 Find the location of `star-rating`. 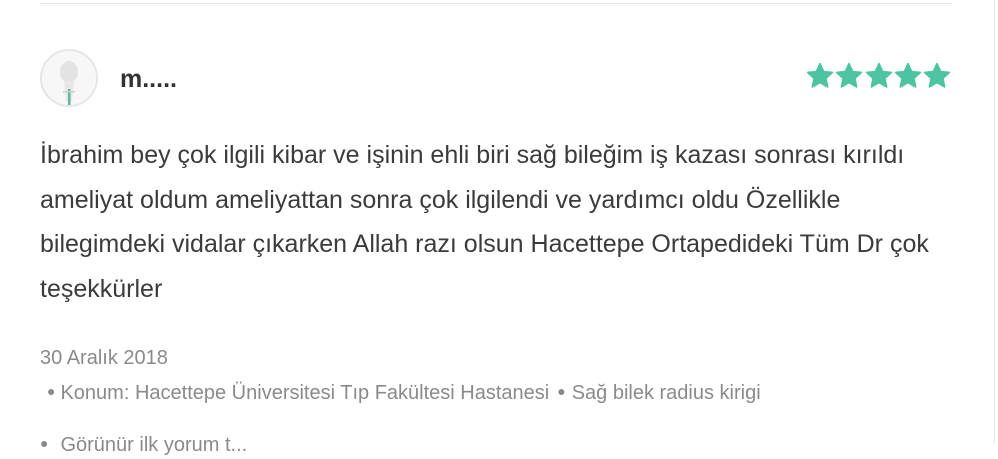

star-rating is located at coordinates (878, 76).